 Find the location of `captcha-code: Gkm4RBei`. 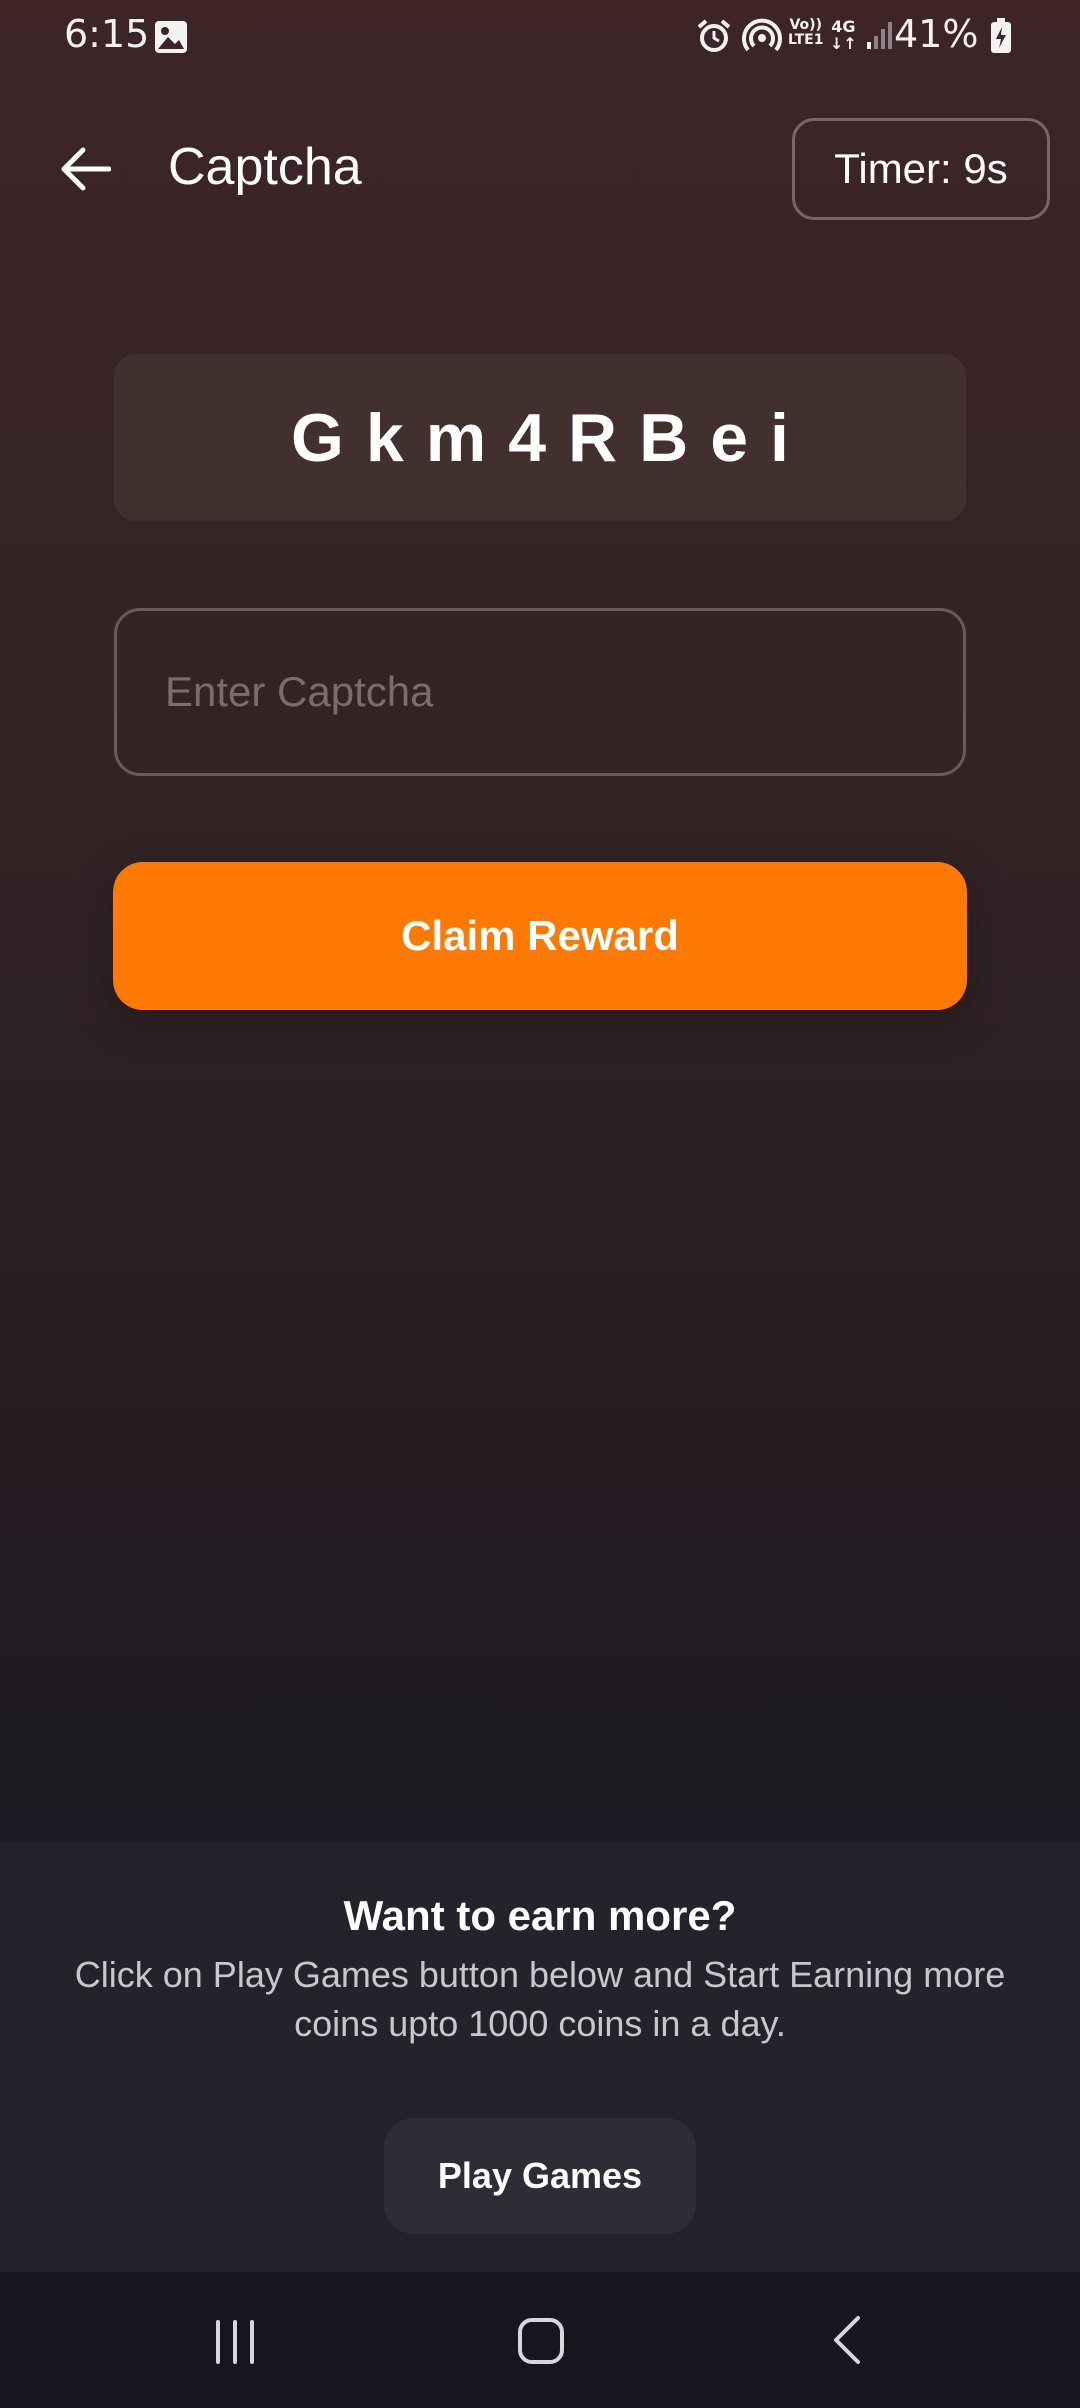

captcha-code: Gkm4RBei is located at coordinates (551, 437).